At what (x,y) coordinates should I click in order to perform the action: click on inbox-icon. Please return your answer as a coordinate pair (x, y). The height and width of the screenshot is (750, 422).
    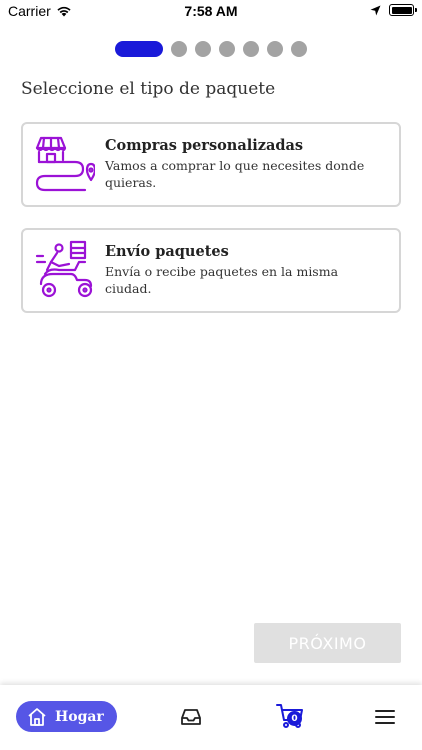
    Looking at the image, I should click on (191, 717).